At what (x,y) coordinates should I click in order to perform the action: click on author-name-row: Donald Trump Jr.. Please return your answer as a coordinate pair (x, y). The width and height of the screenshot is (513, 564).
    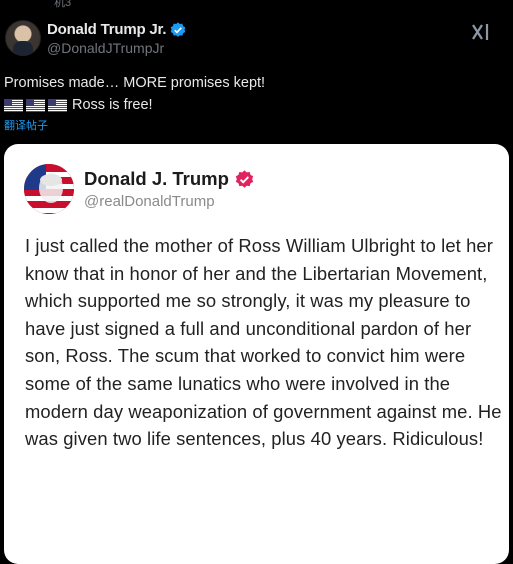
    Looking at the image, I should click on (116, 29).